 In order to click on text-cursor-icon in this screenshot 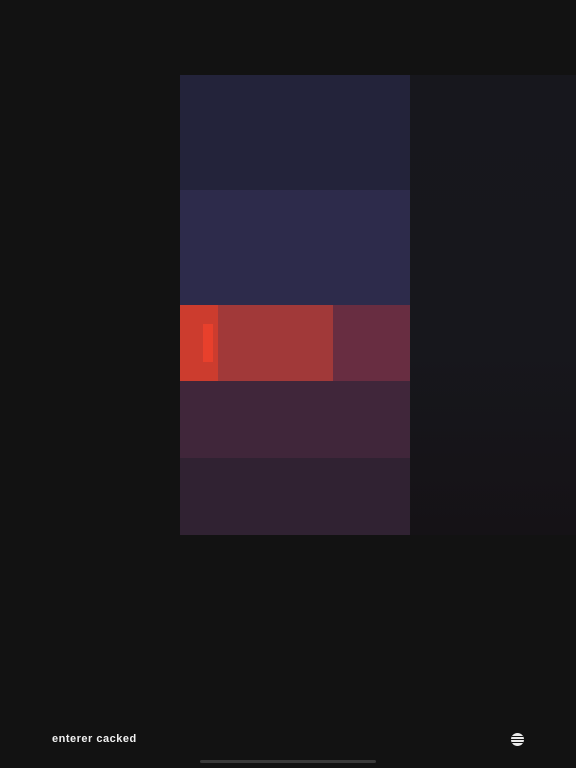, I will do `click(208, 343)`.